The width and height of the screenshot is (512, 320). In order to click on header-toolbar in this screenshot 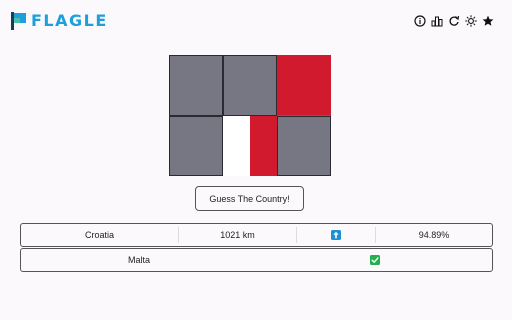, I will do `click(454, 21)`.